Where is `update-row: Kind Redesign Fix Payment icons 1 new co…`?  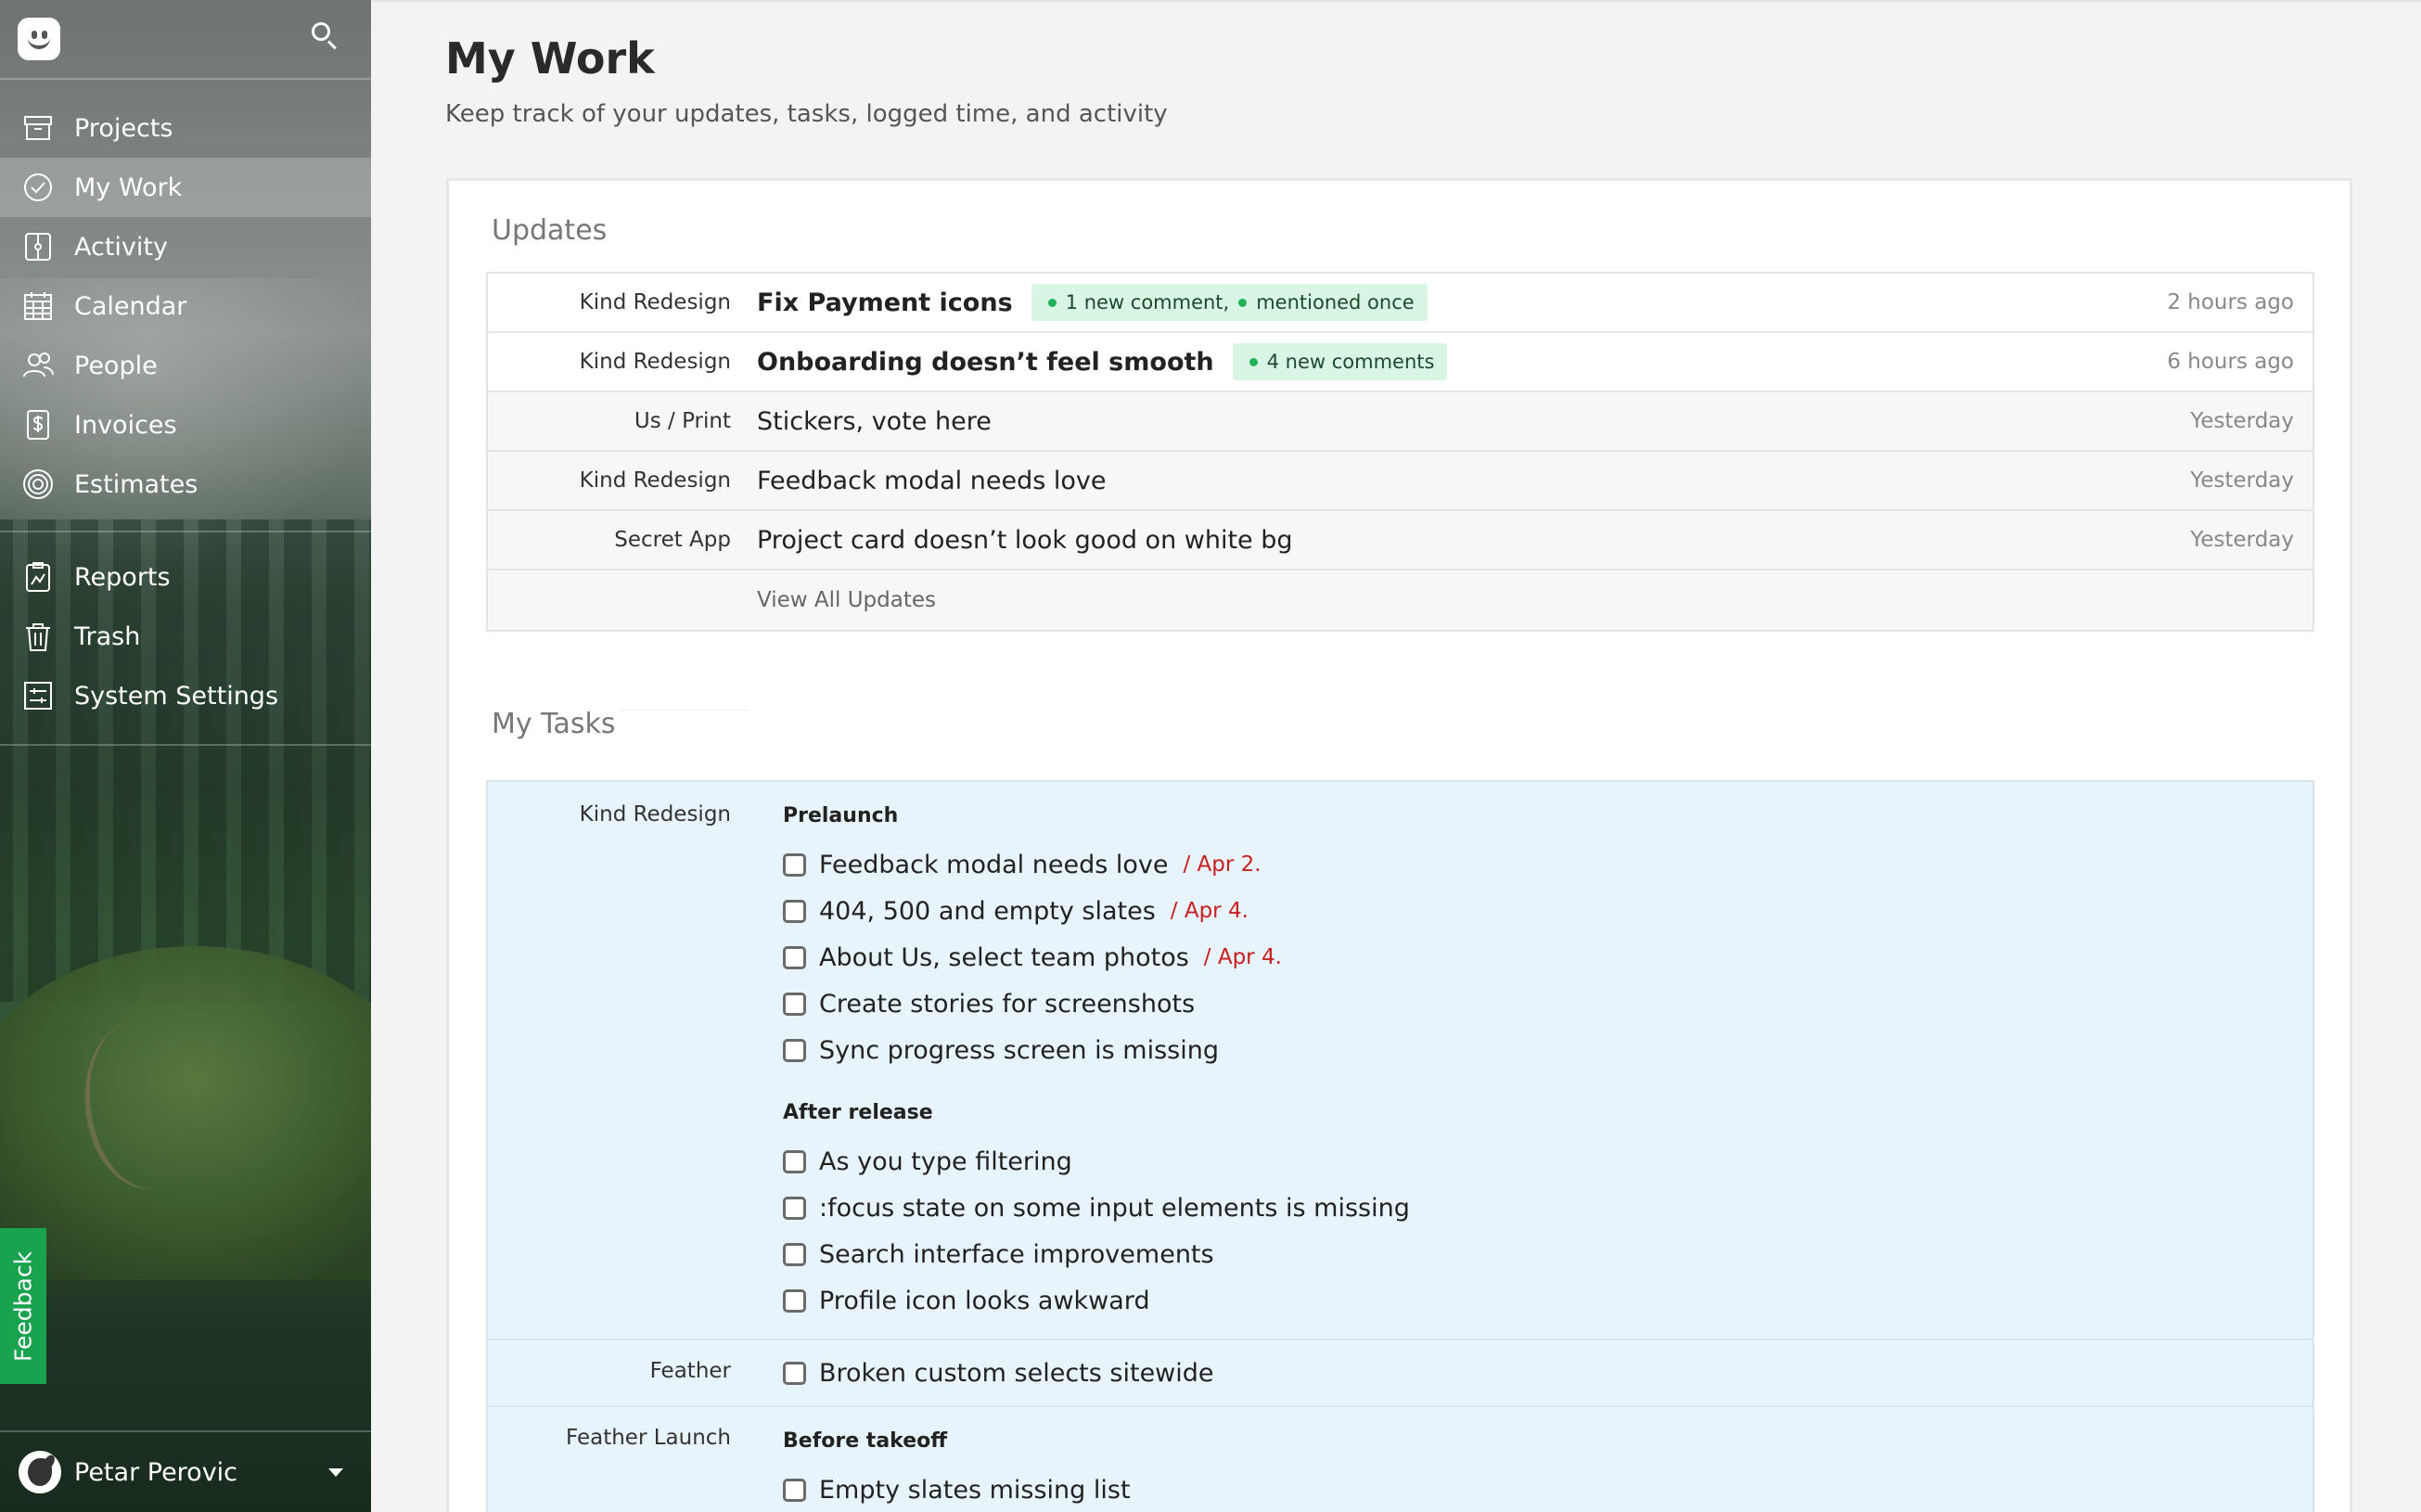
update-row: Kind Redesign Fix Payment icons 1 new co… is located at coordinates (1400, 303).